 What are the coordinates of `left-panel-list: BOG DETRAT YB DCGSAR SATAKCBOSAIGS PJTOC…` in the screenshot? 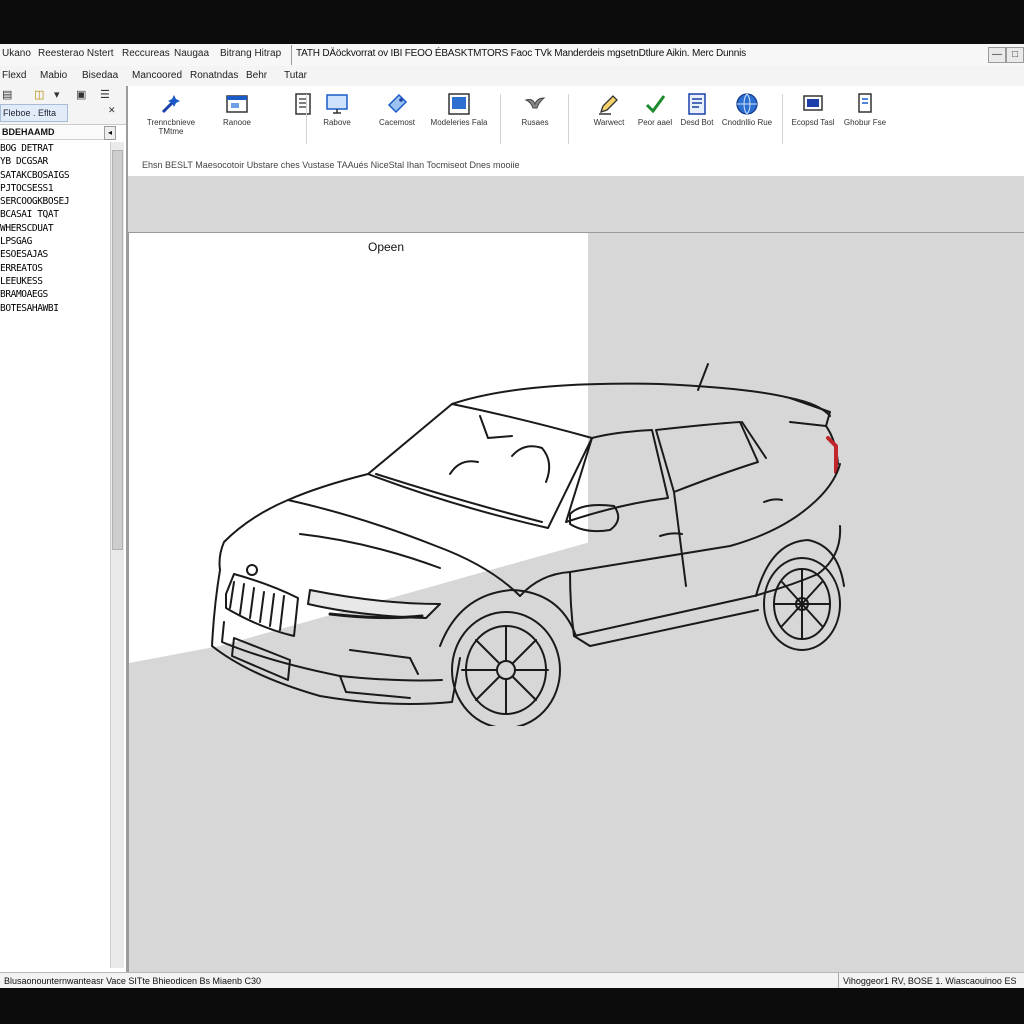 It's located at (54, 228).